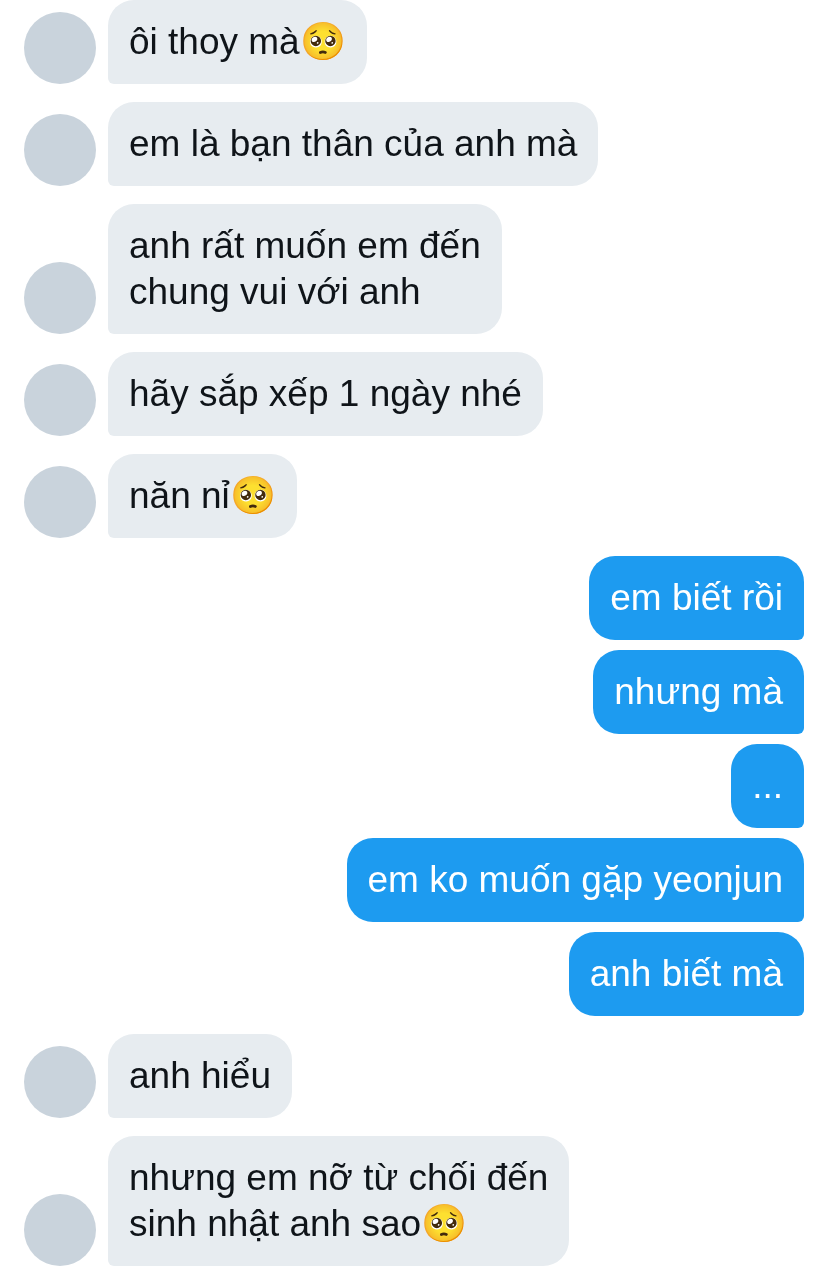 This screenshot has width=828, height=1275. What do you see at coordinates (339, 1201) in the screenshot?
I see `message-bubble: nhưng em nỡ từ chối đến sinh nhật anh sao🥺` at bounding box center [339, 1201].